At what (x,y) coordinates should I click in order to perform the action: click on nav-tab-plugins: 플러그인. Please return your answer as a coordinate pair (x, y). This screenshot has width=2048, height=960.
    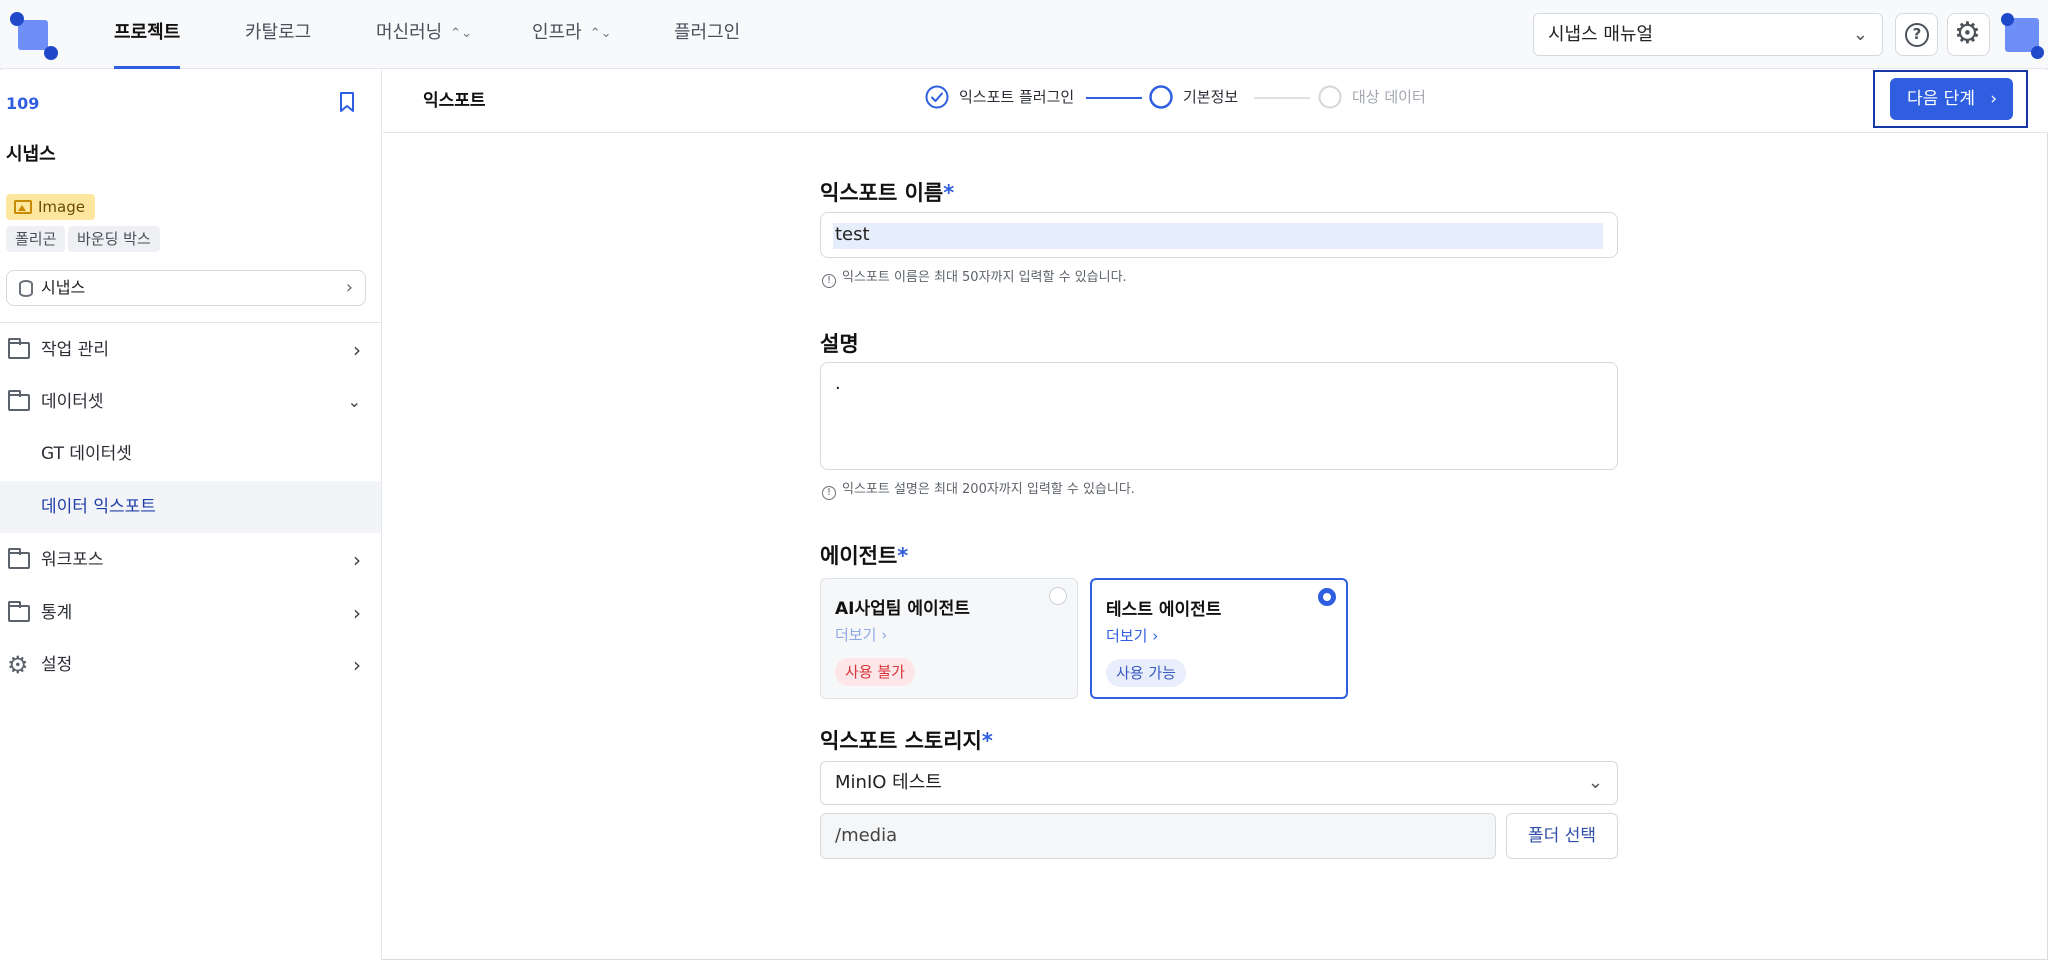
    Looking at the image, I should click on (707, 34).